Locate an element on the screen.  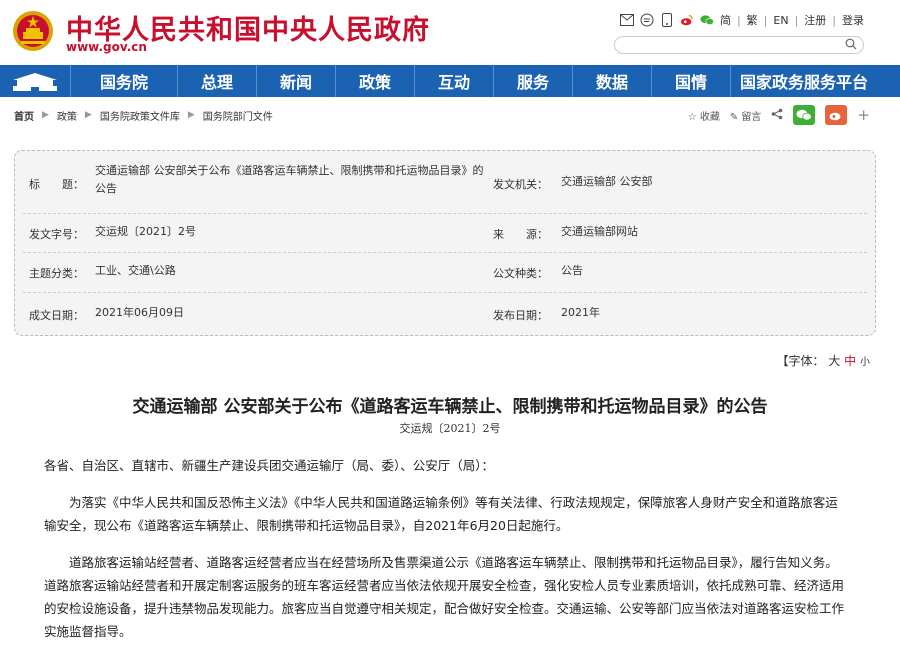
meta-source-label: 来 源： is located at coordinates (520, 234).